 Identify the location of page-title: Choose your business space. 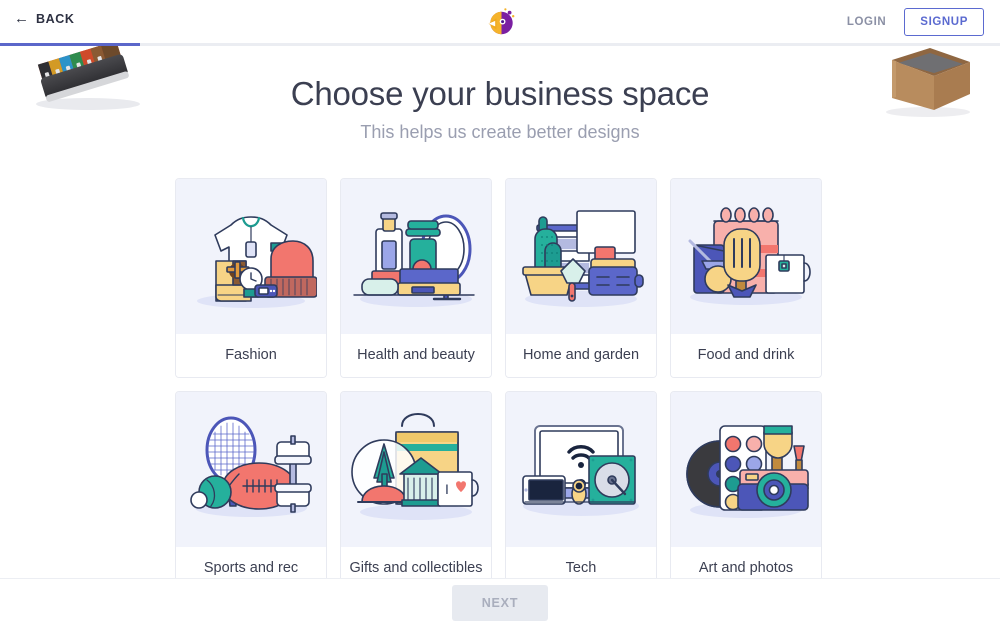
(500, 93).